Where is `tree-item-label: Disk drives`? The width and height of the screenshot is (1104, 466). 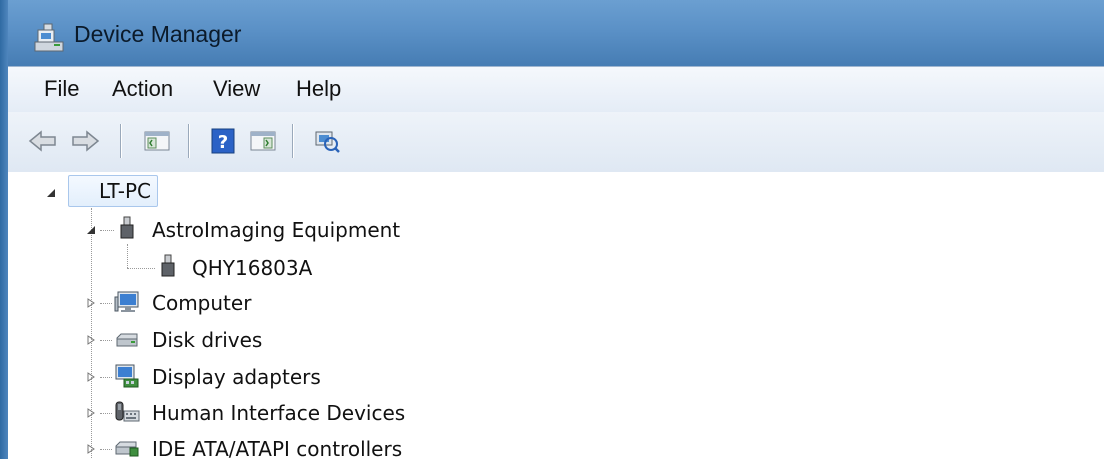 tree-item-label: Disk drives is located at coordinates (207, 340).